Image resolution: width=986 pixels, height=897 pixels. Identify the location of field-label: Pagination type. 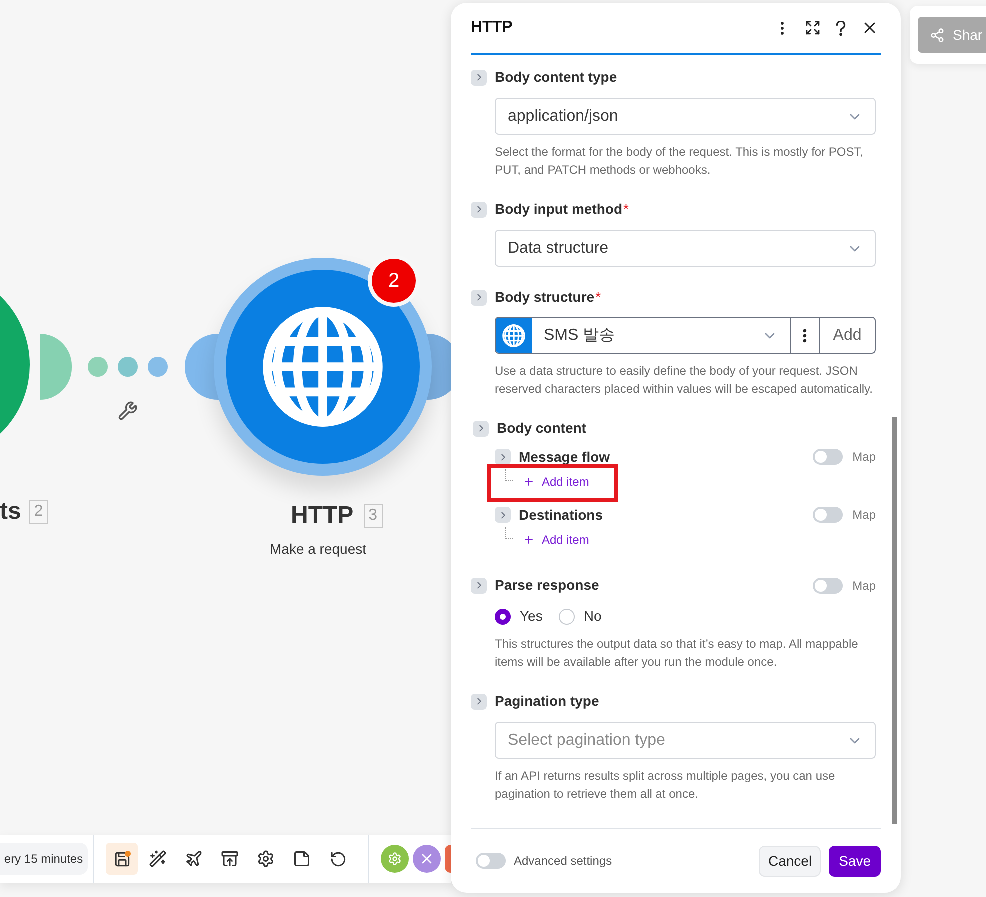
(547, 701).